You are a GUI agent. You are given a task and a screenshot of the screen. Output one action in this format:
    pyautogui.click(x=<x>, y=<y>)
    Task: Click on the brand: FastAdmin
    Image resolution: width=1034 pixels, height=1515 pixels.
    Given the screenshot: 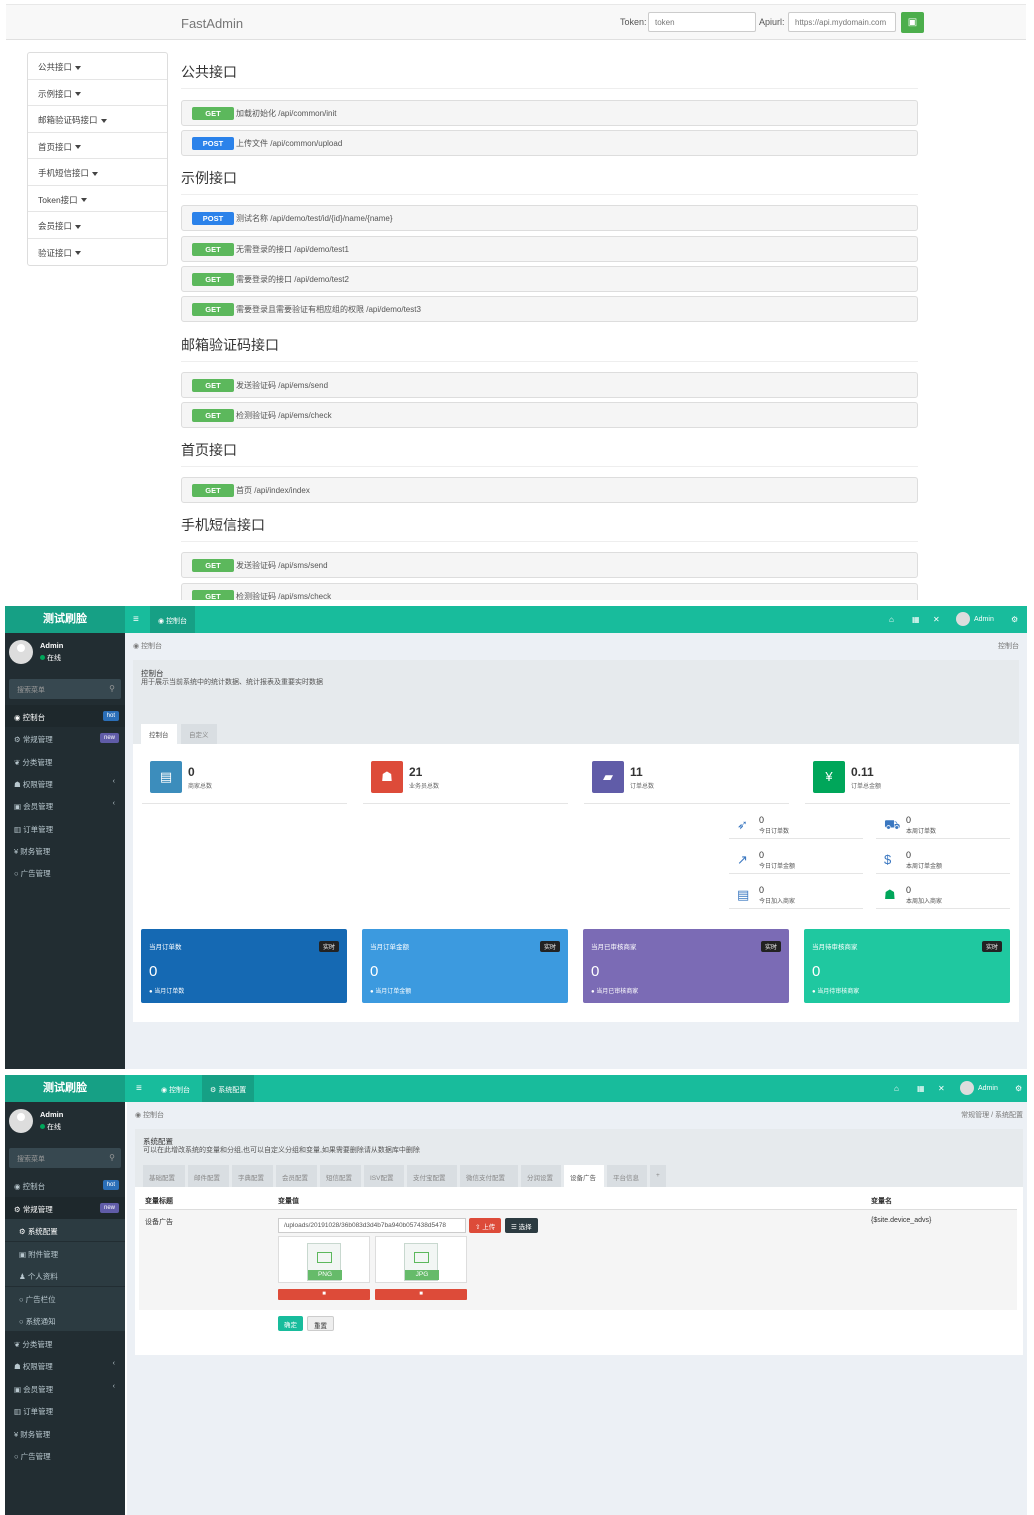 What is the action you would take?
    pyautogui.click(x=212, y=23)
    